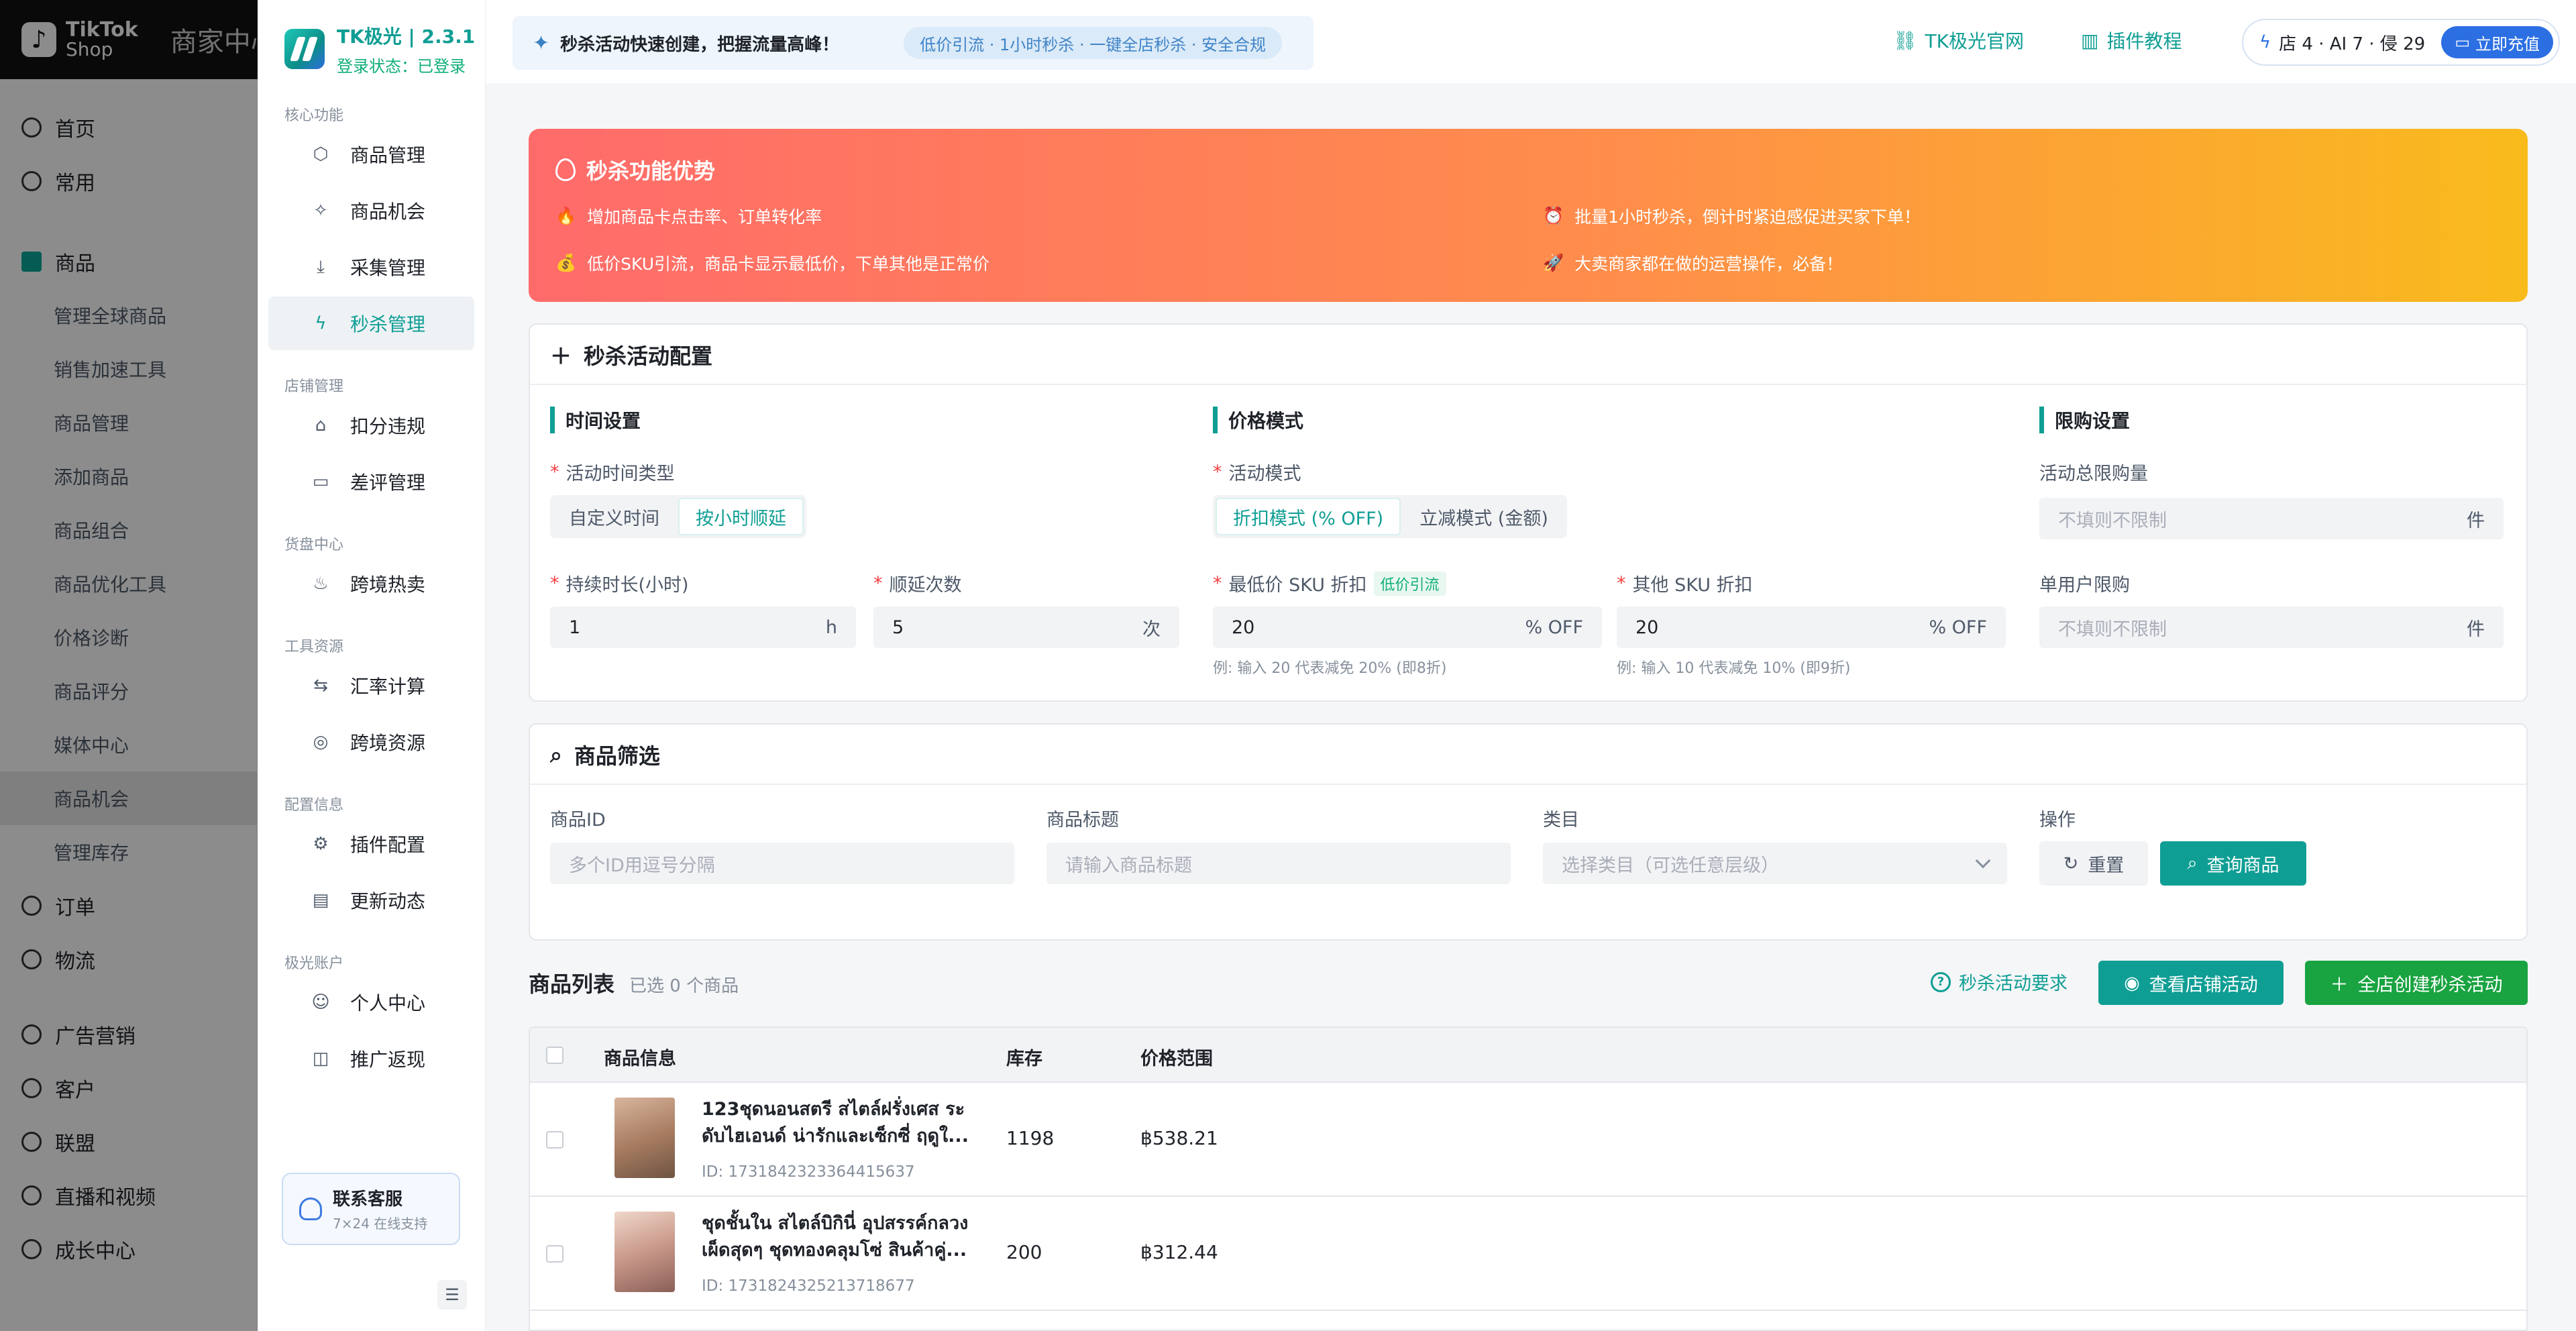  What do you see at coordinates (406, 36) in the screenshot?
I see `plugin-name: TK极光 | 2.3.1` at bounding box center [406, 36].